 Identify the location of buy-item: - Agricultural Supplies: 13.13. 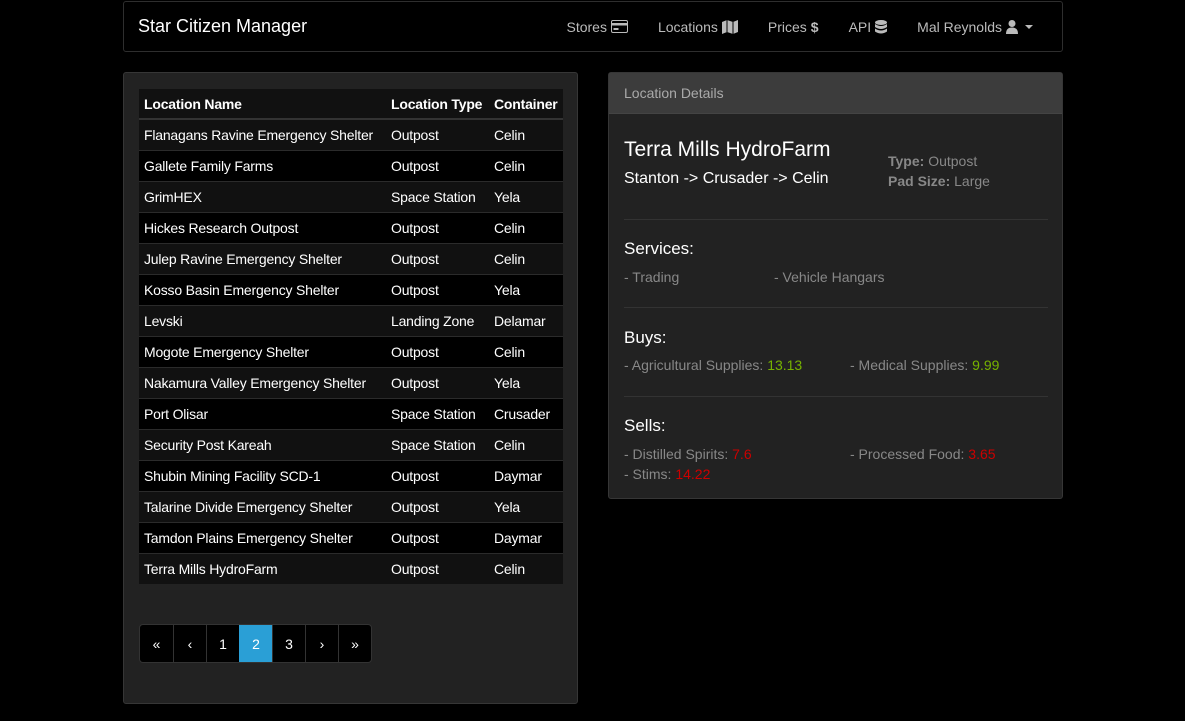
(713, 365).